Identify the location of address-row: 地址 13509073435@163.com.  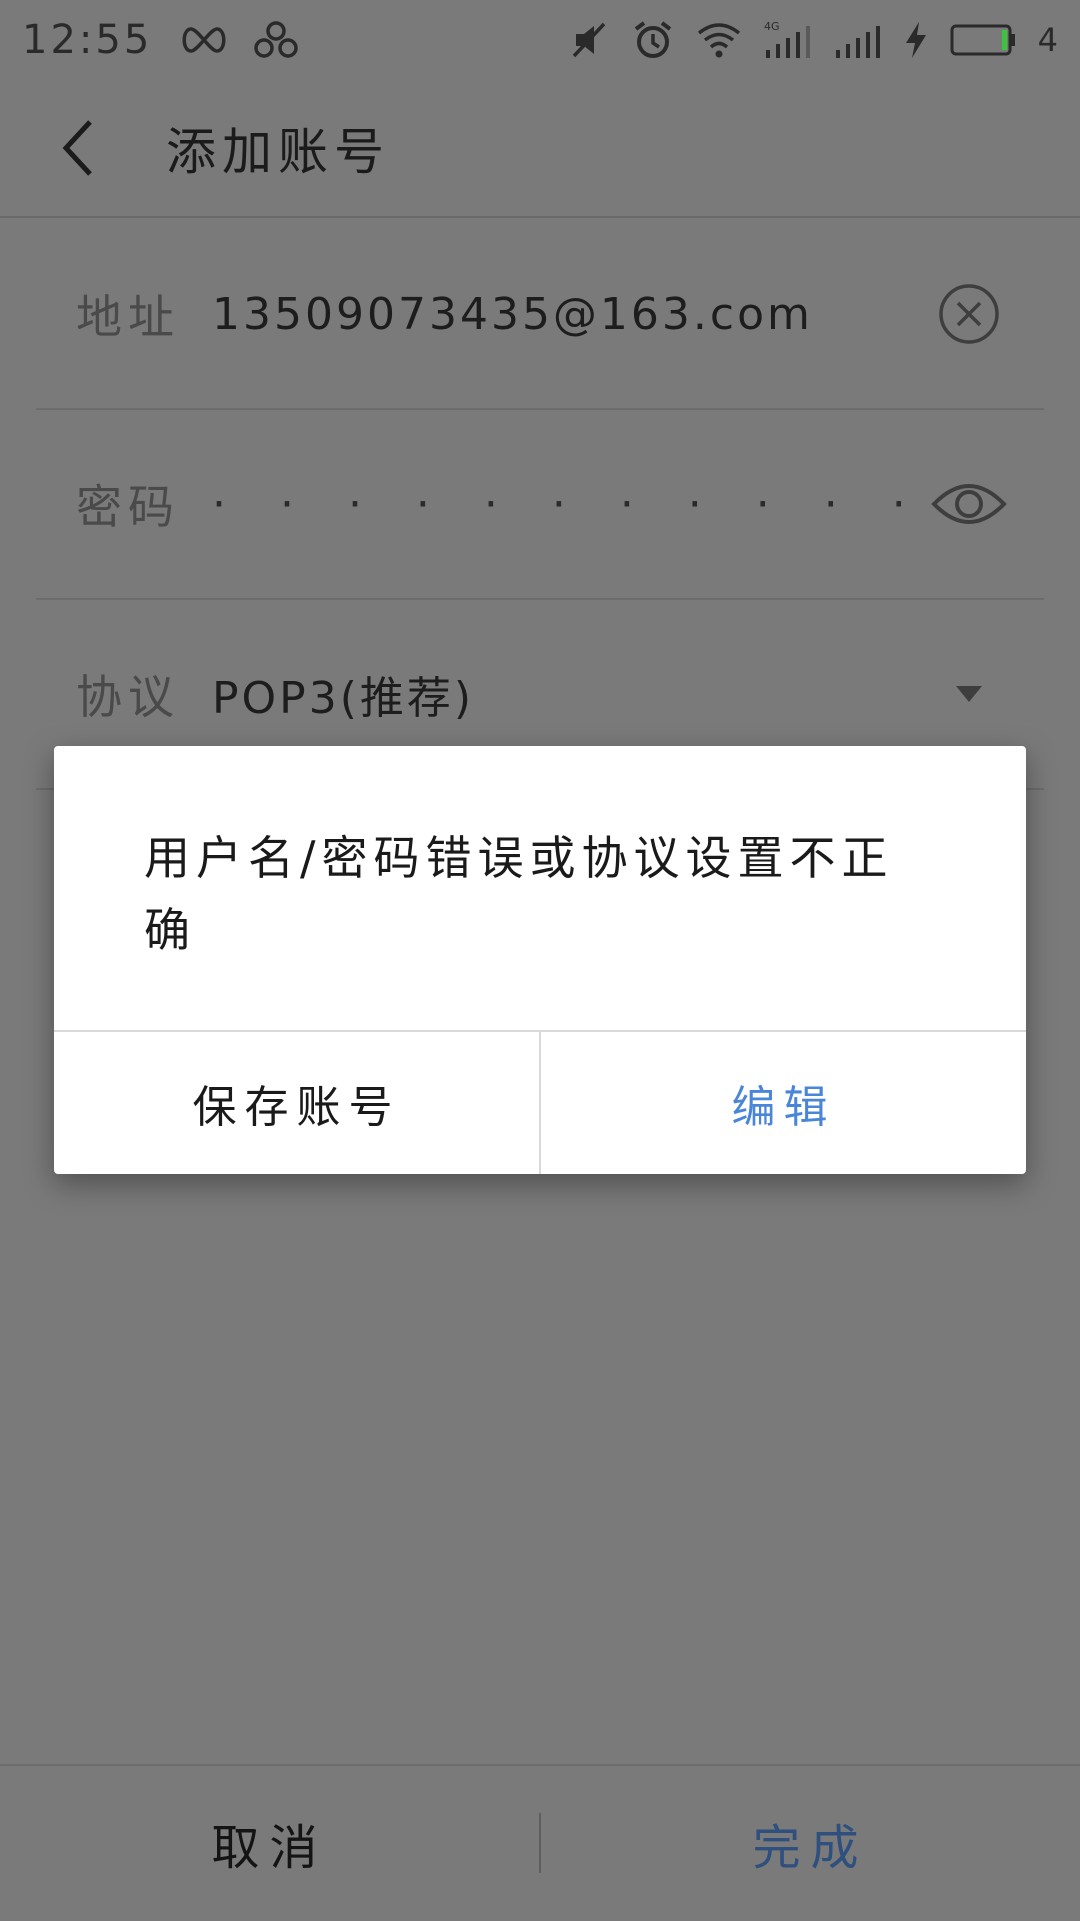
(540, 315).